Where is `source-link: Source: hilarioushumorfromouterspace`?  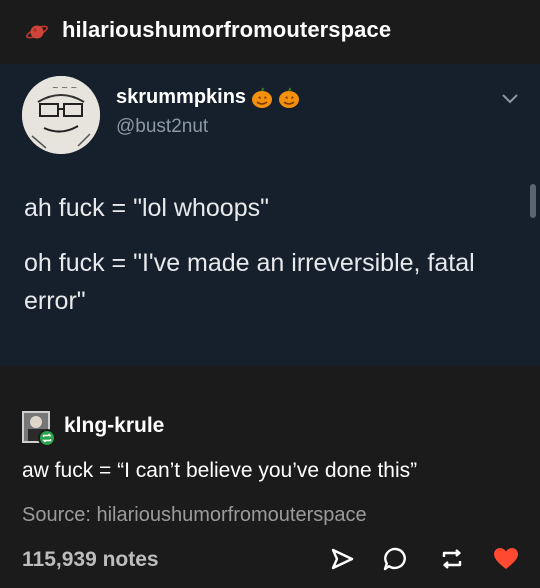
source-link: Source: hilarioushumorfromouterspace is located at coordinates (194, 515).